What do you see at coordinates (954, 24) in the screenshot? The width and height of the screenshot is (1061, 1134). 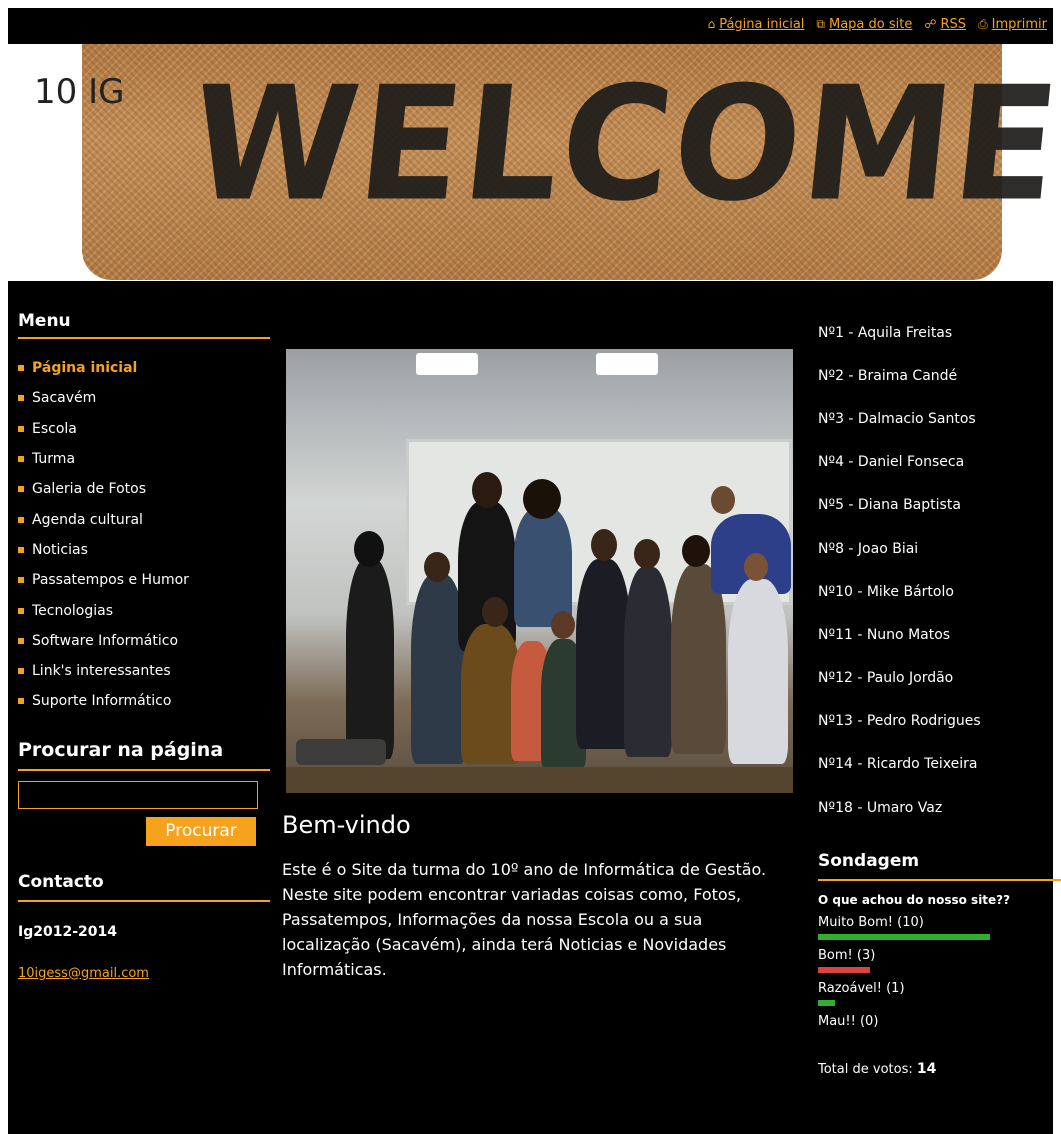 I see `toplink-rss: RSS` at bounding box center [954, 24].